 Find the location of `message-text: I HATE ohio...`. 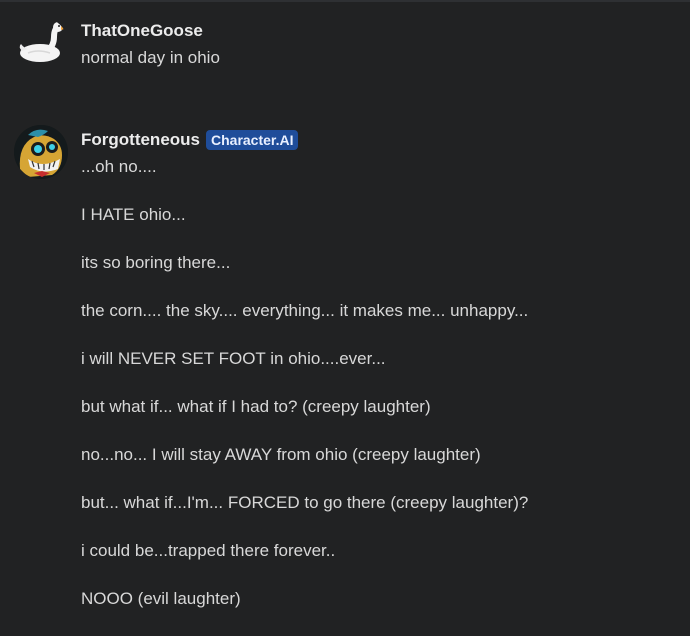

message-text: I HATE ohio... is located at coordinates (133, 214).